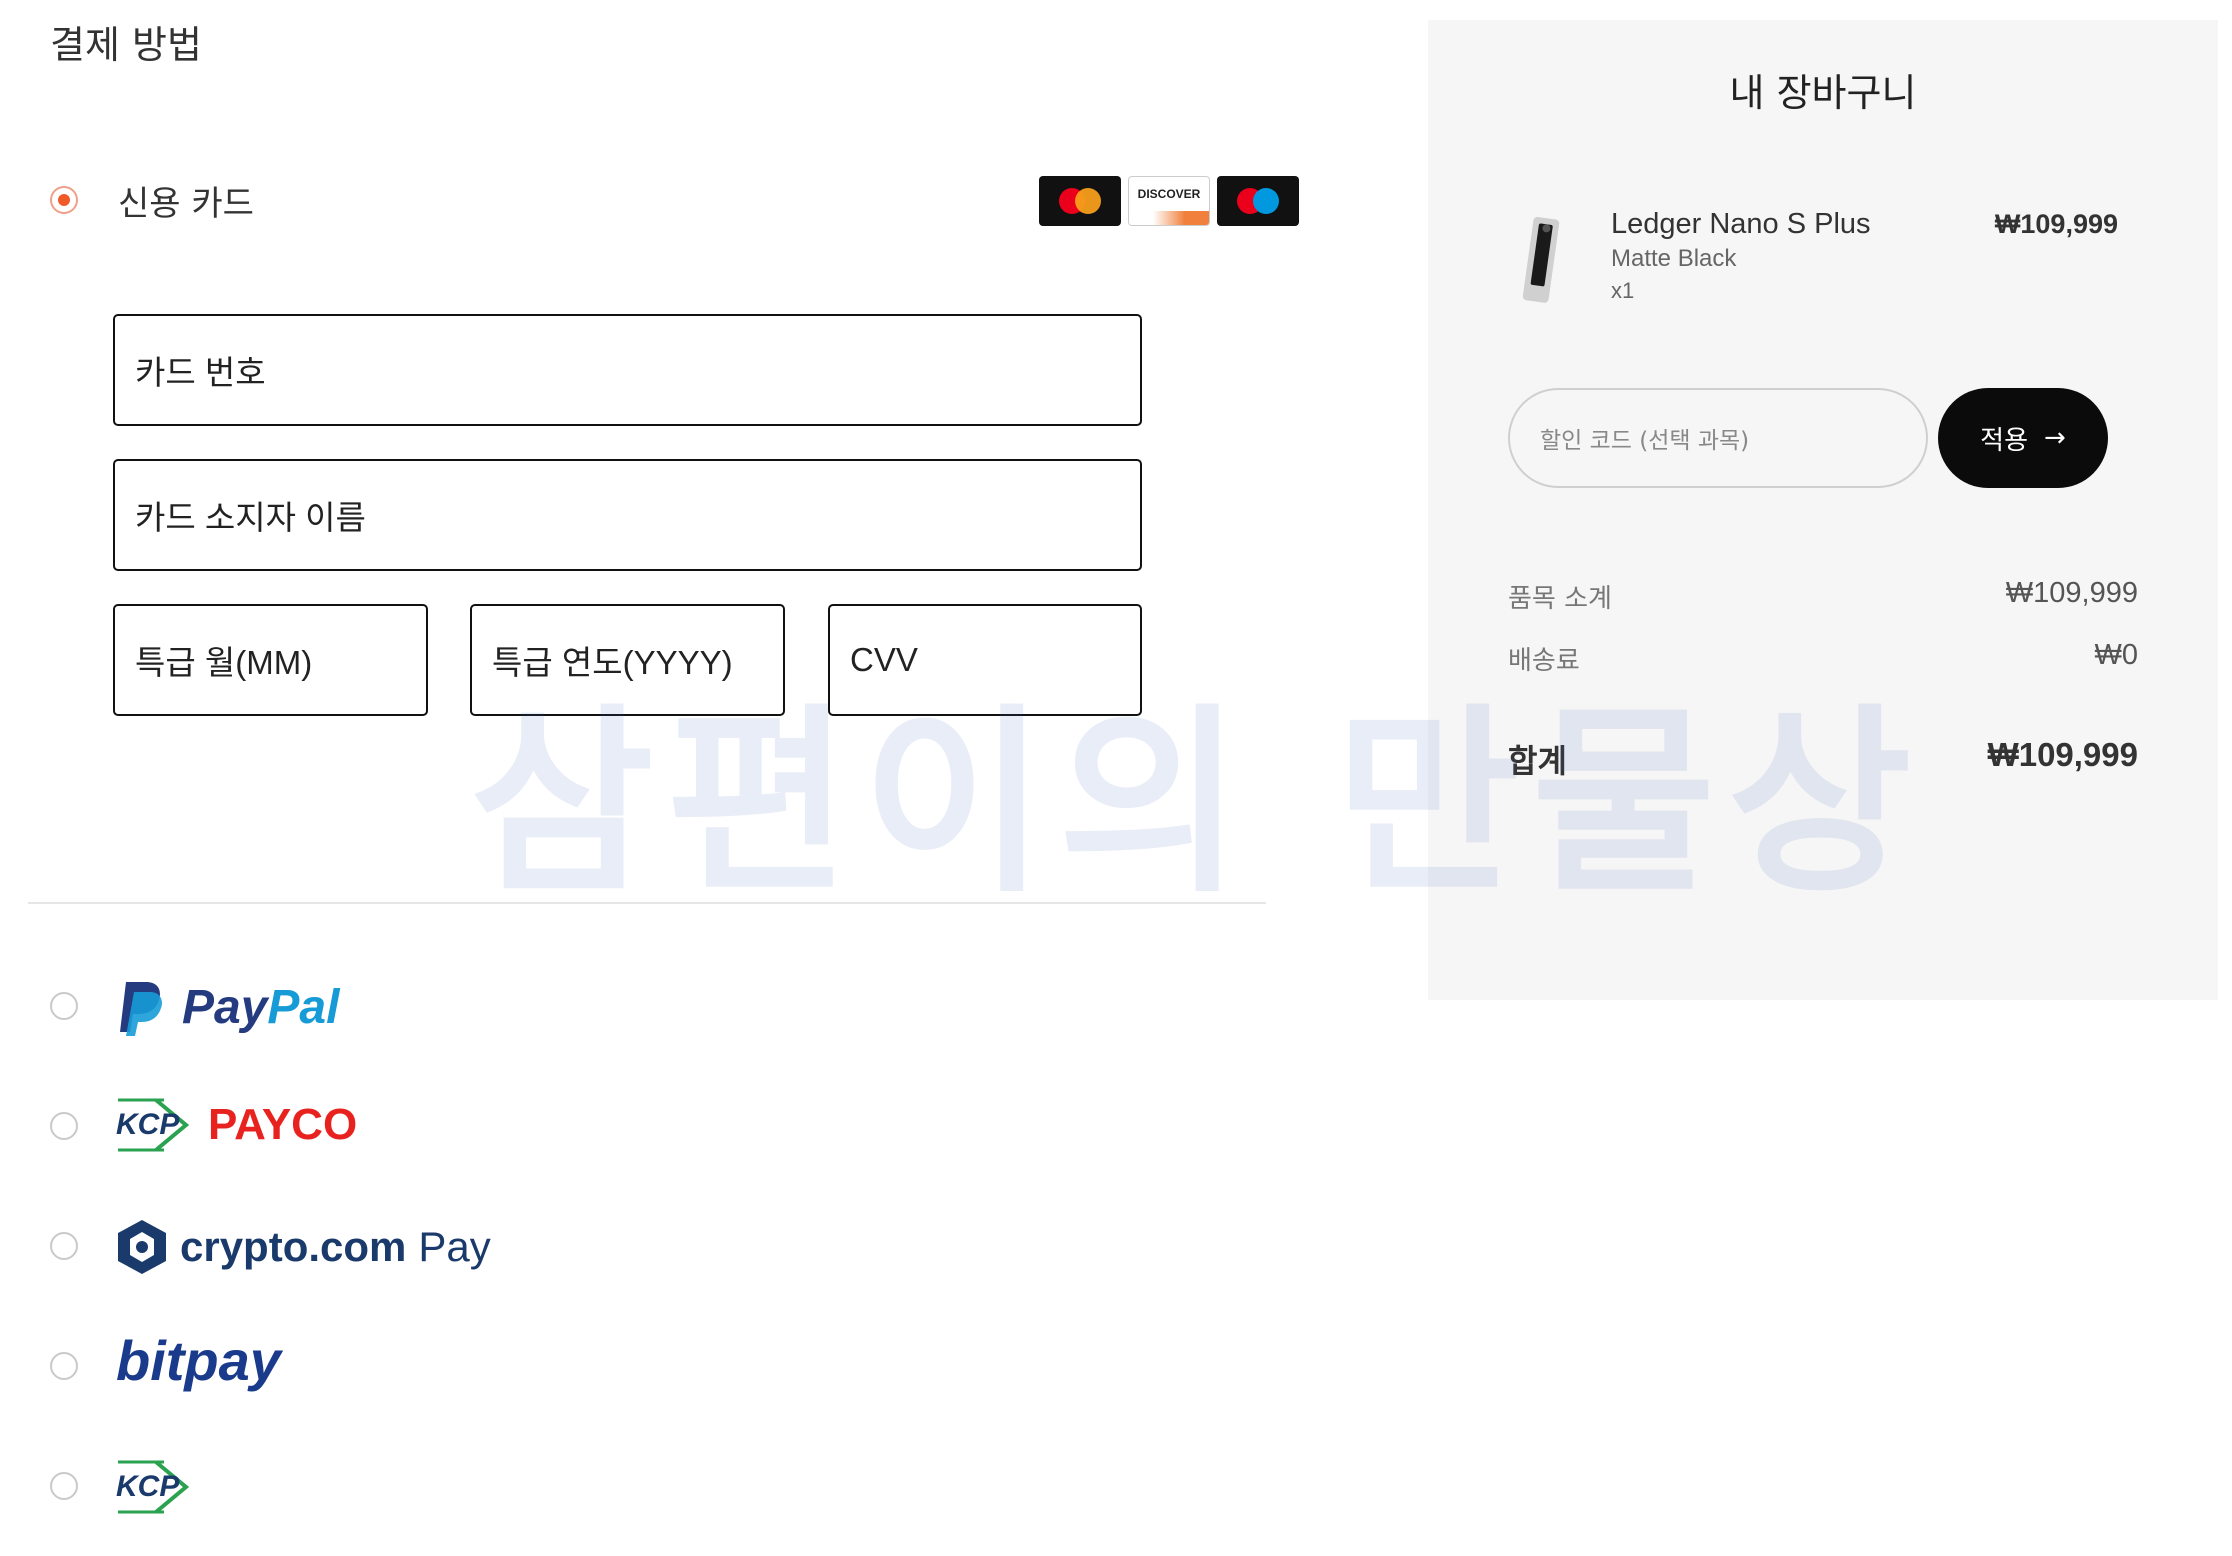 The image size is (2232, 1556). Describe the element at coordinates (1674, 258) in the screenshot. I see `product-variant: Matte Black` at that location.